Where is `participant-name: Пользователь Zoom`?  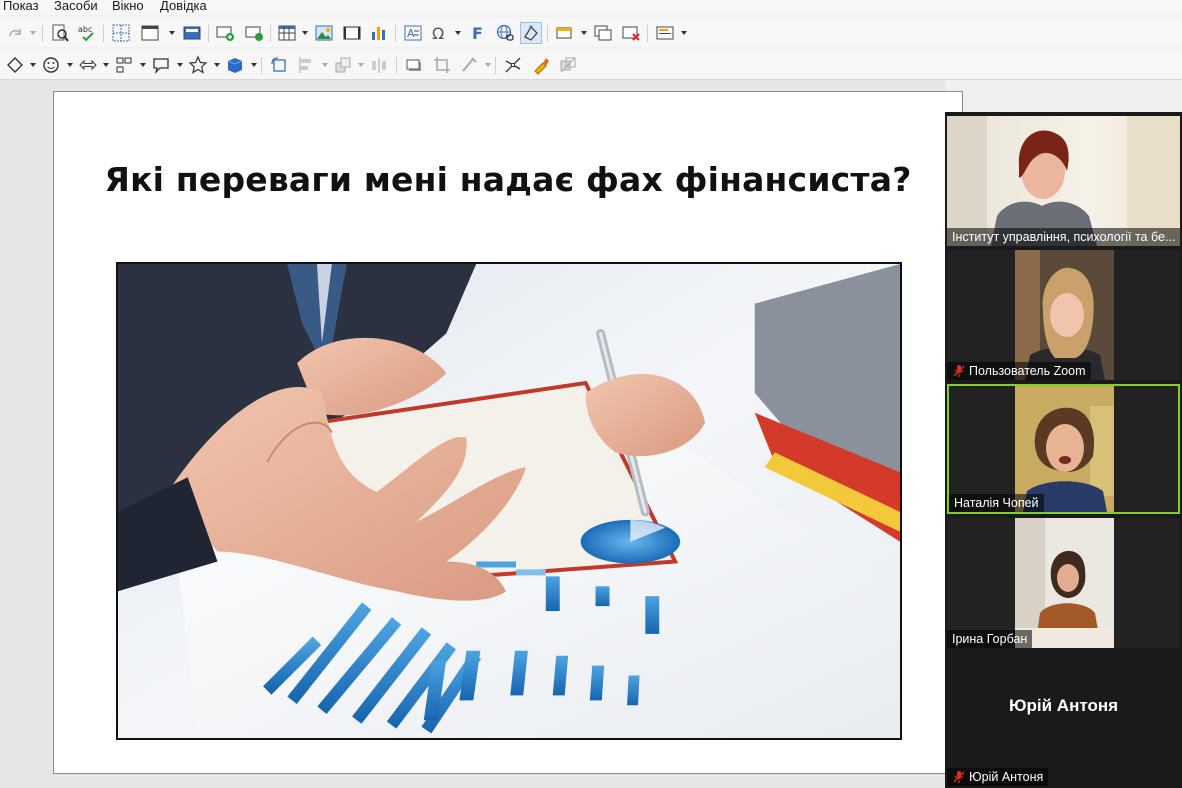
participant-name: Пользователь Zoom is located at coordinates (1027, 371).